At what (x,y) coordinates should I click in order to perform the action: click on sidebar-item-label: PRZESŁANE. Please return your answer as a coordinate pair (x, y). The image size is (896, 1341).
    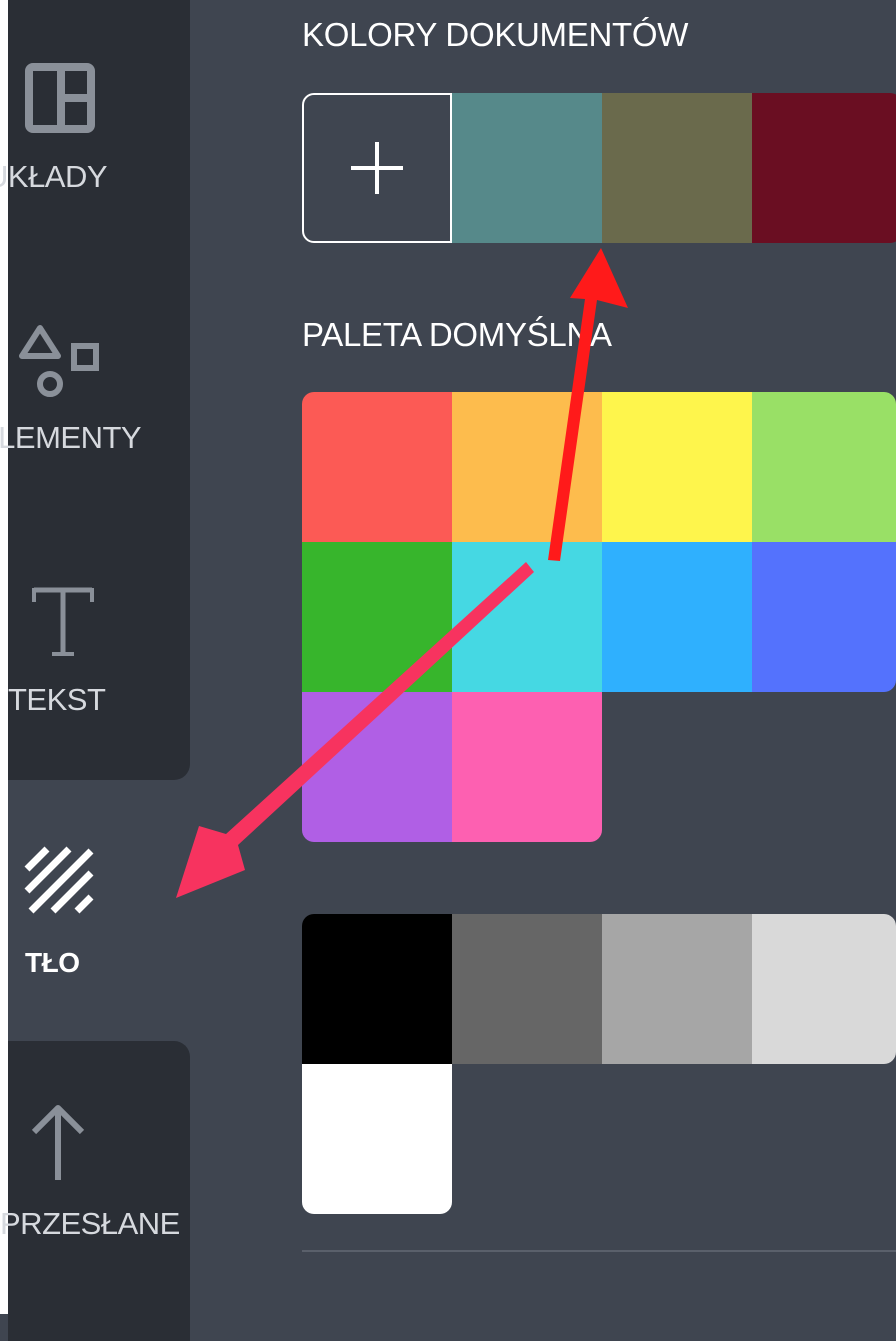
    Looking at the image, I should click on (90, 1223).